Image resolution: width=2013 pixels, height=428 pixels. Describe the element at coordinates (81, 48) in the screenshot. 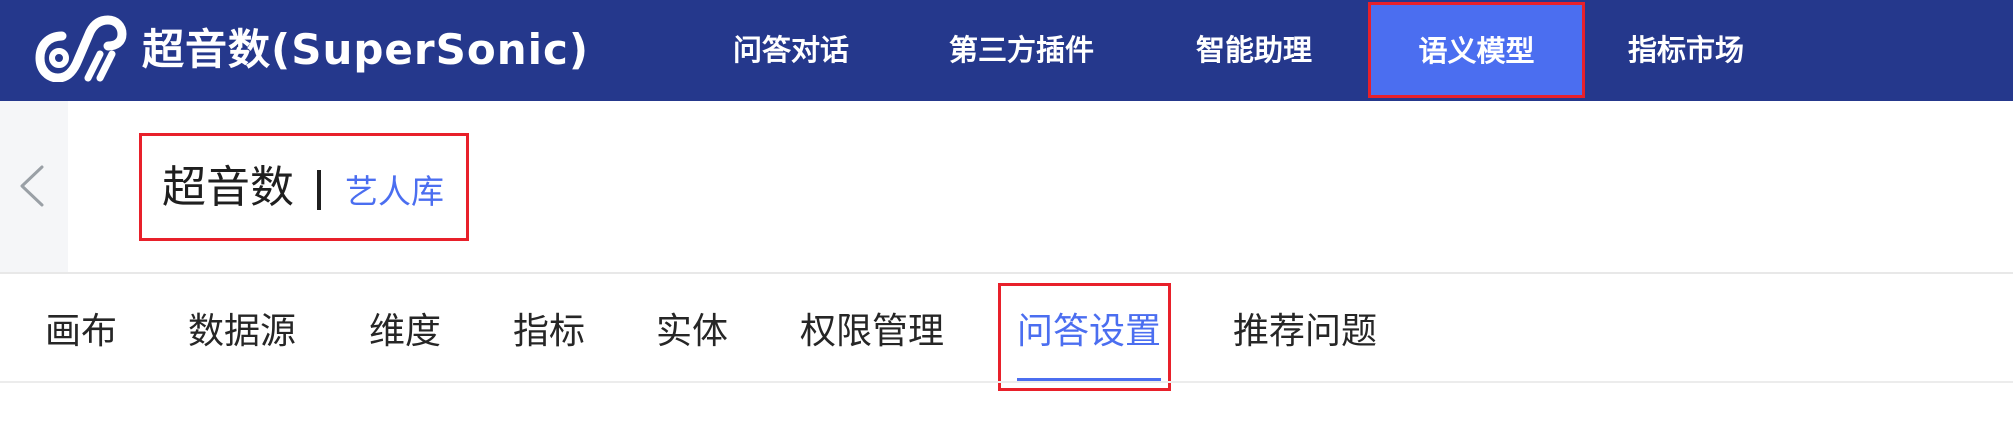

I see `supersonic-logo-icon` at that location.